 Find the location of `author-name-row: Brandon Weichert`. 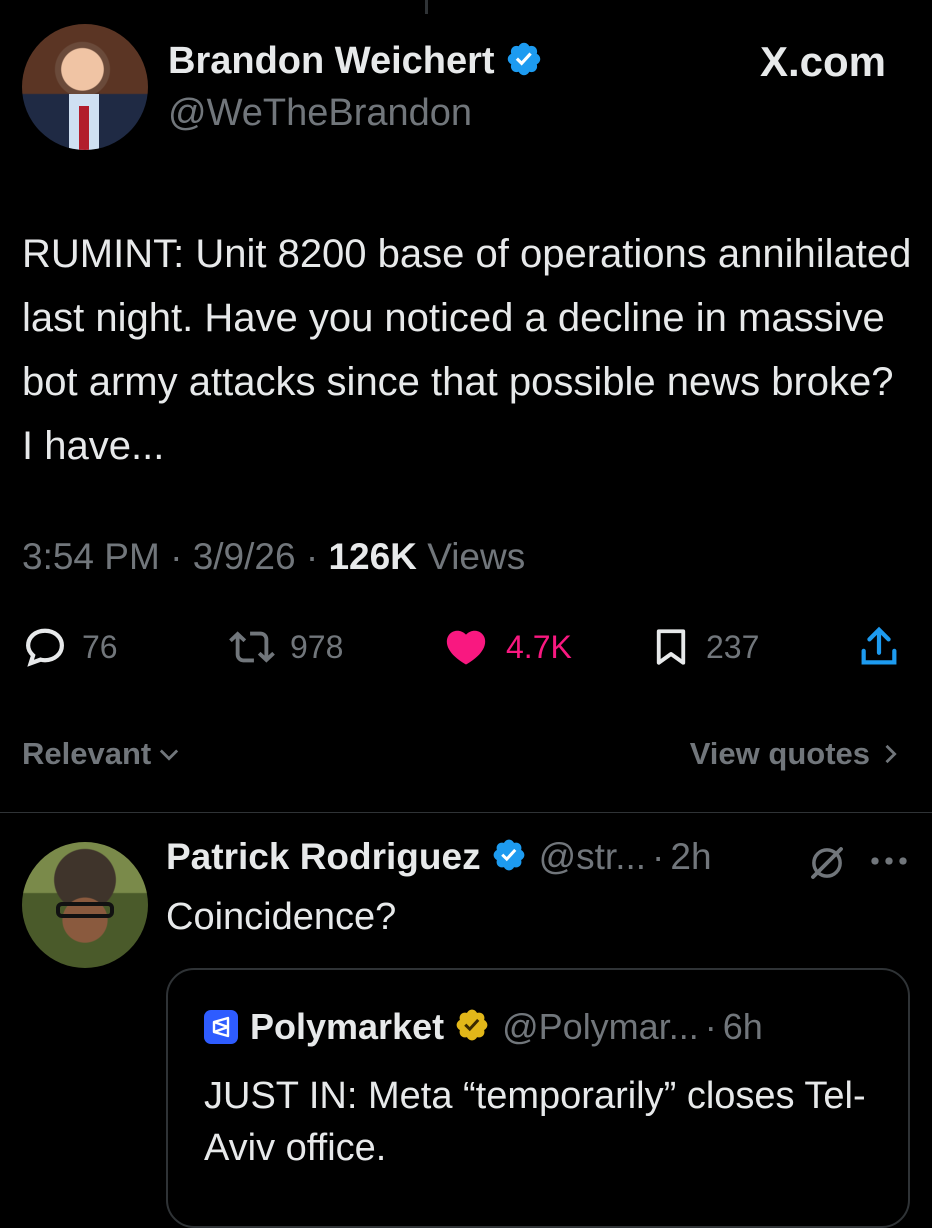

author-name-row: Brandon Weichert is located at coordinates (355, 61).